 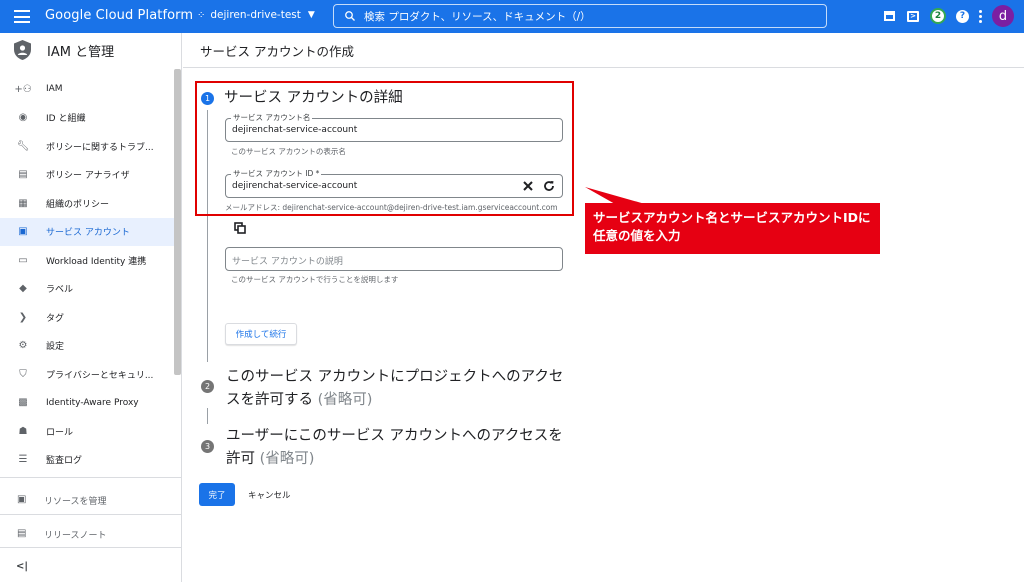 What do you see at coordinates (311, 15) in the screenshot?
I see `chevron-down-icon: ▼` at bounding box center [311, 15].